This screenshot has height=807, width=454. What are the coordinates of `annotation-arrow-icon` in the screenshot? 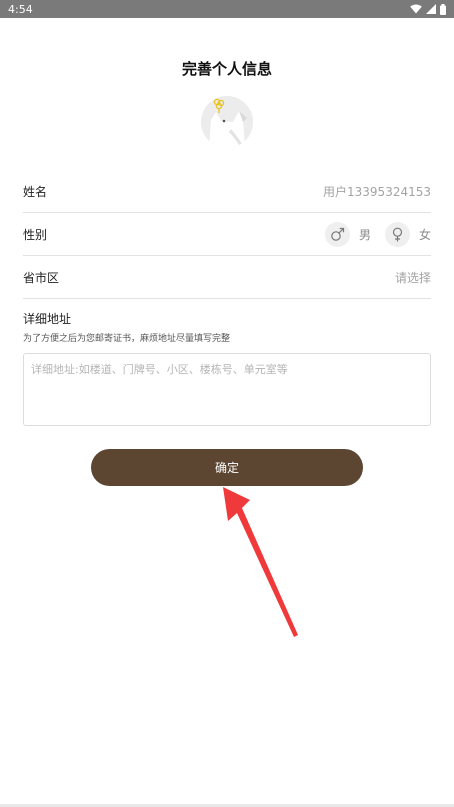 It's located at (260, 562).